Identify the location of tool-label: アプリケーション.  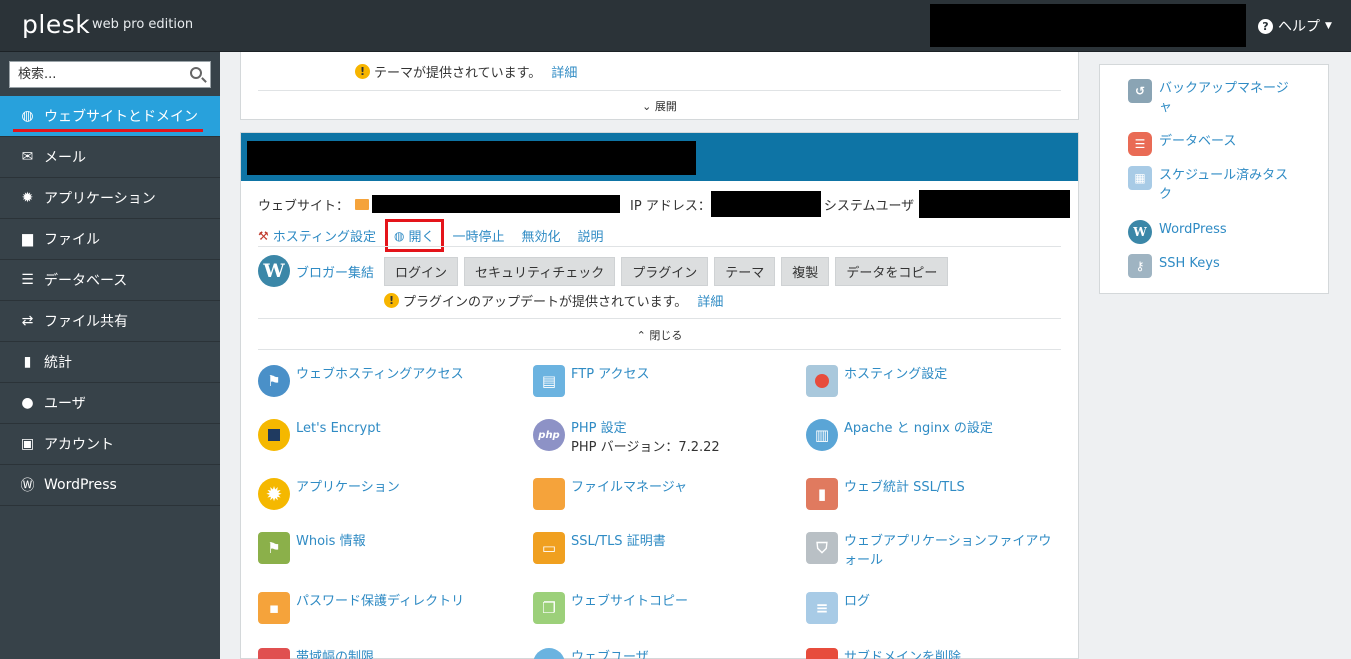
(348, 487).